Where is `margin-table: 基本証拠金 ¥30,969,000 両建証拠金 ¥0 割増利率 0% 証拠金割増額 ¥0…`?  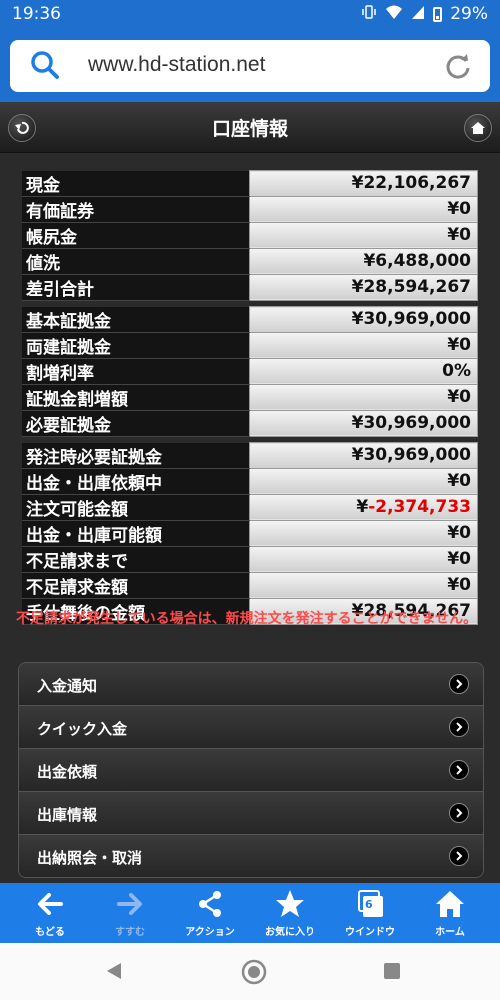 margin-table: 基本証拠金 ¥30,969,000 両建証拠金 ¥0 割増利率 0% 証拠金割増額 ¥0… is located at coordinates (250, 371).